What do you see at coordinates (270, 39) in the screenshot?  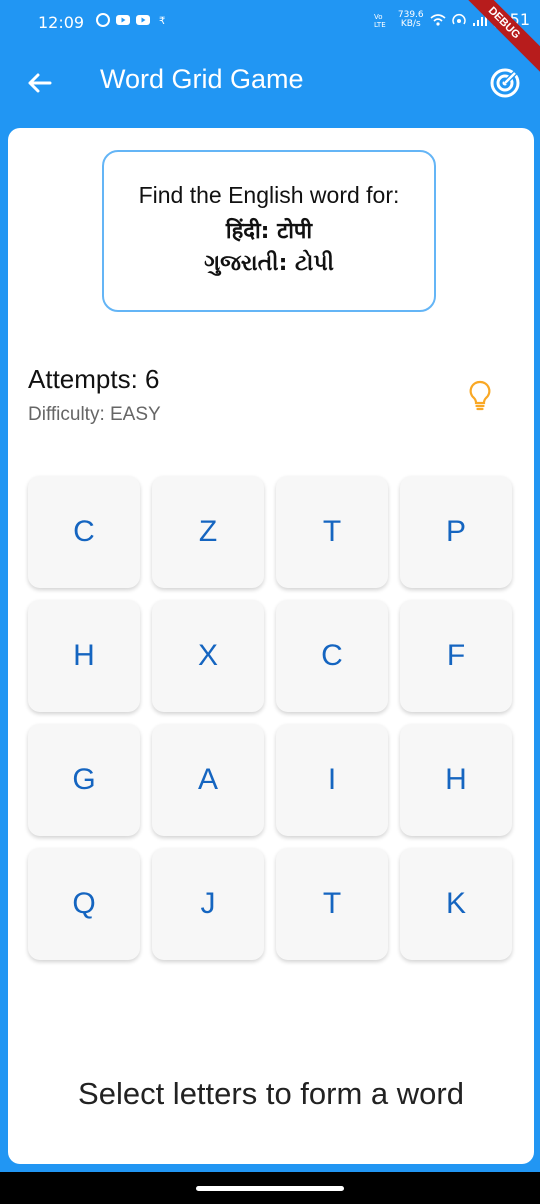 I see `status-bar: 12:09 ₹ Vo LTE 739.6 KB/s 51 DEBUG` at bounding box center [270, 39].